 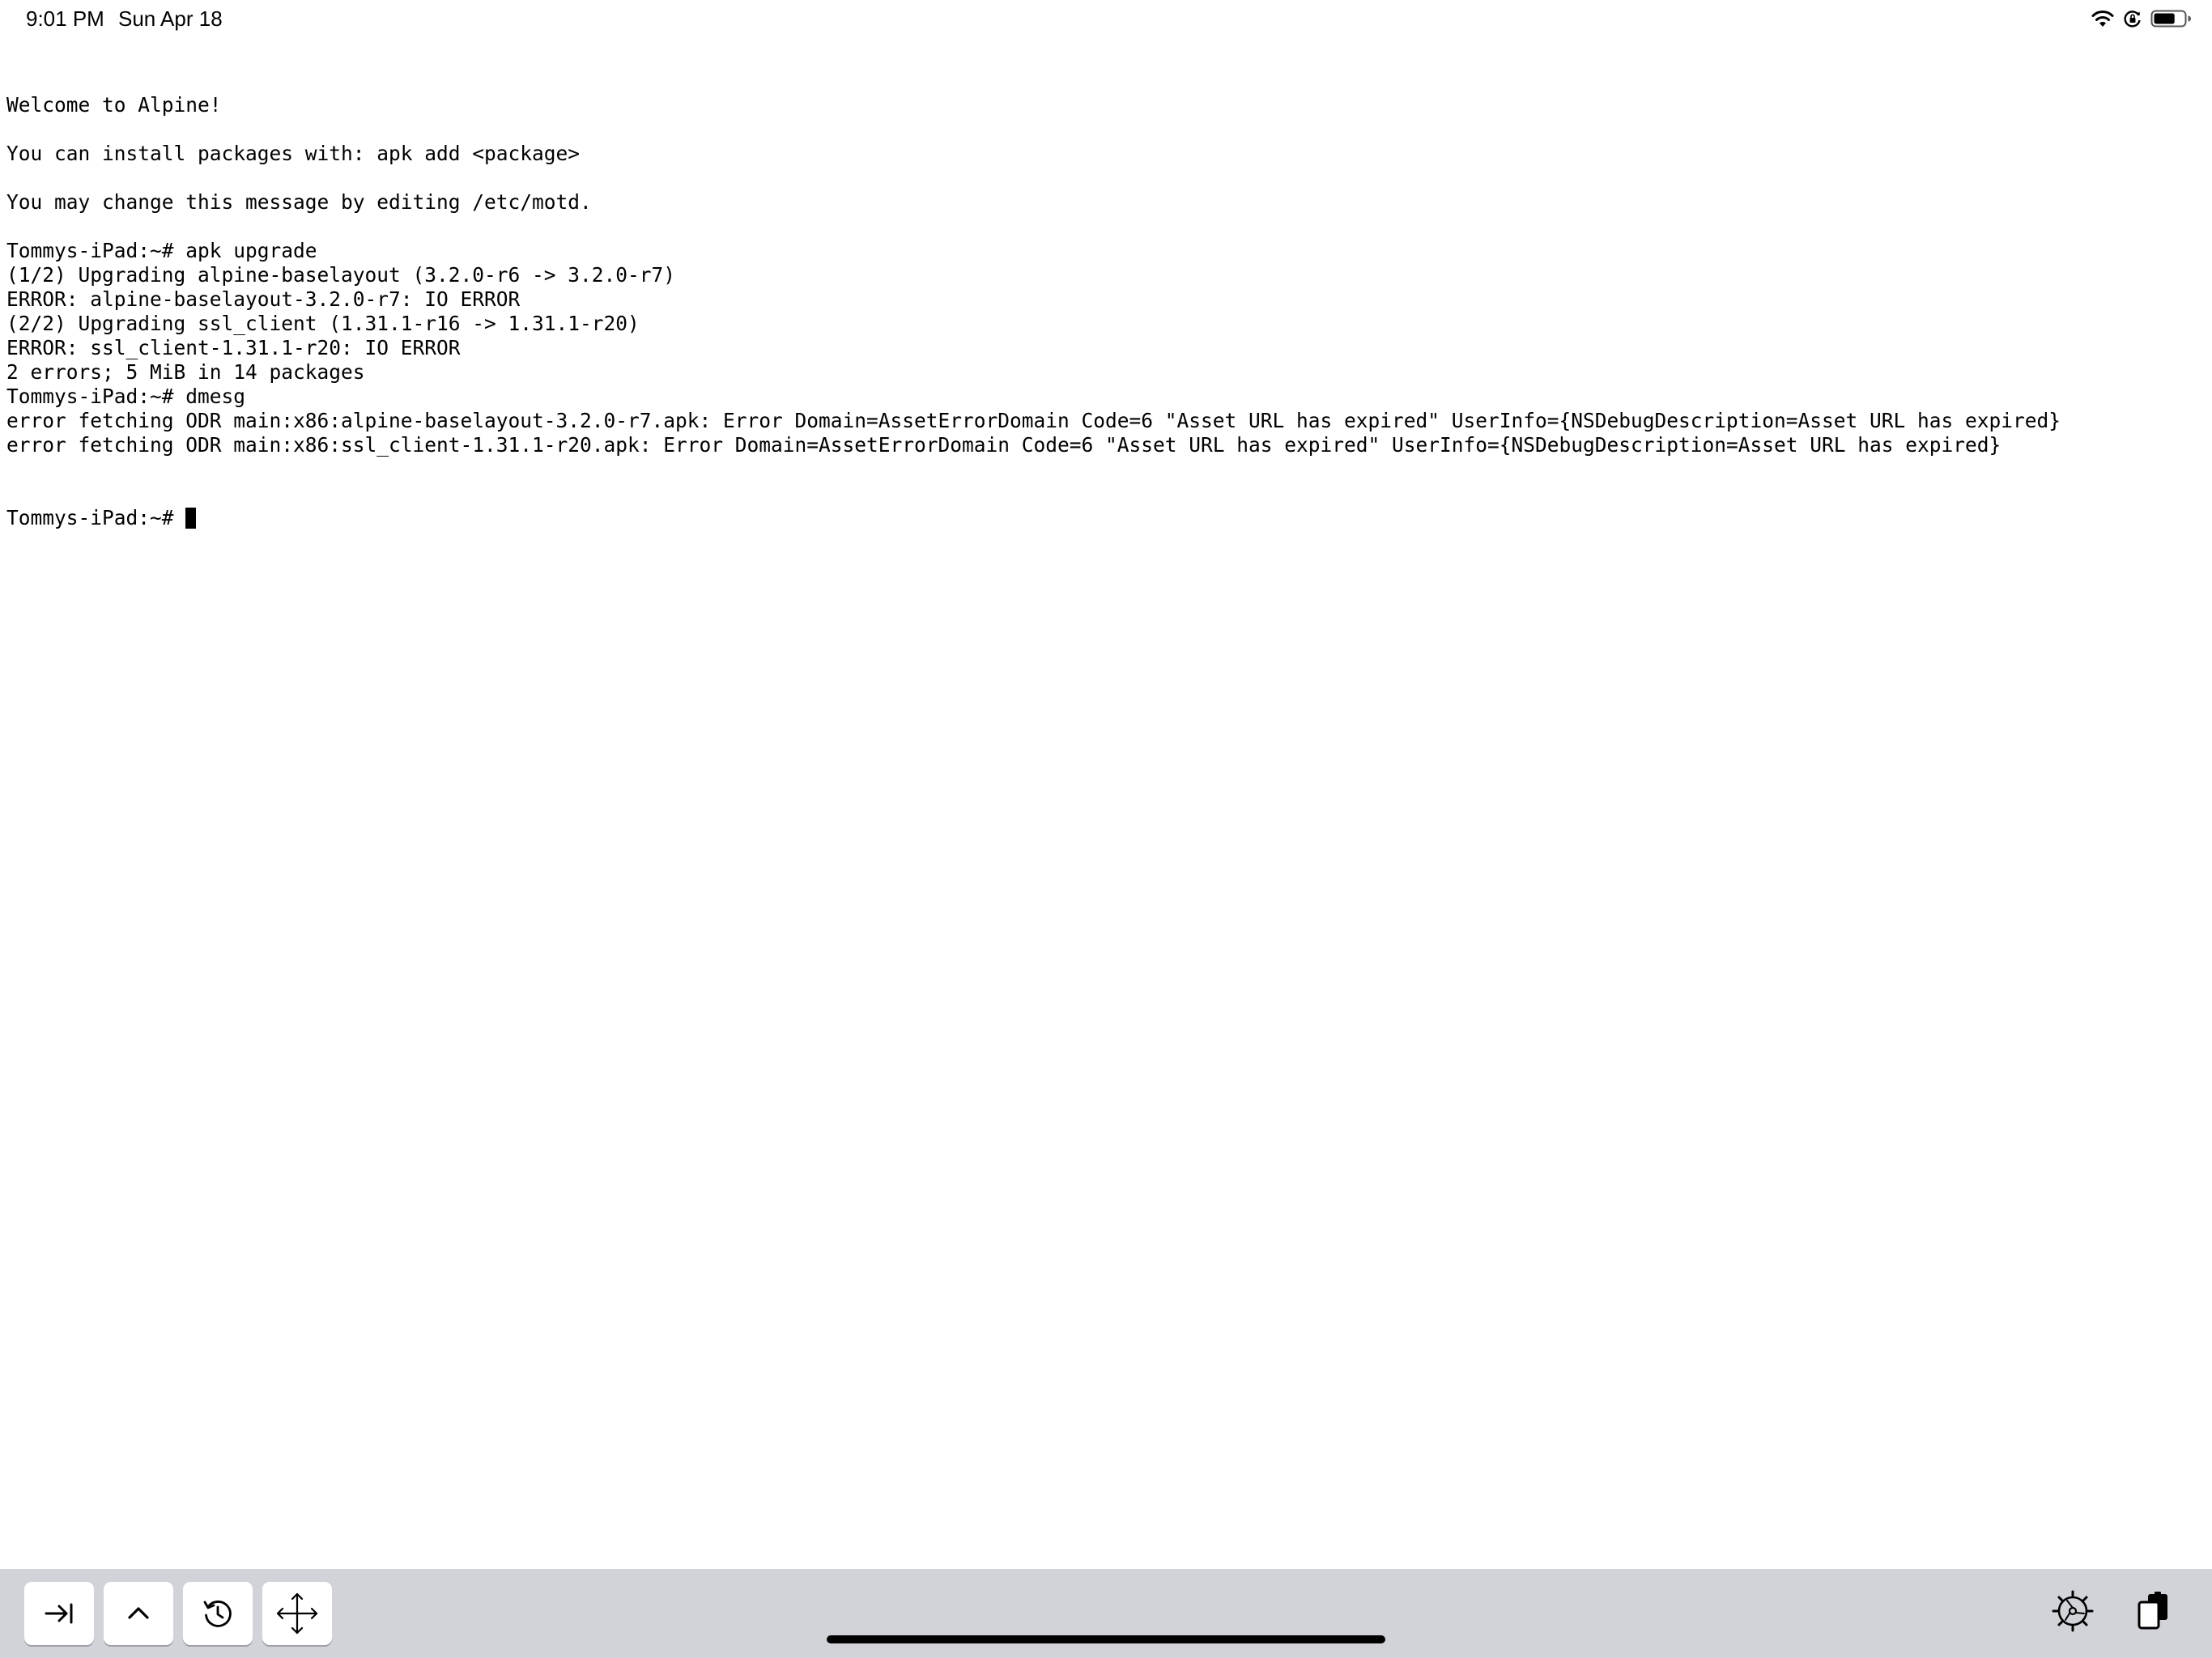 I want to click on terminal-line: ERROR: ssl_client-1.31.1-r20: IO ERROR, so click(x=234, y=347).